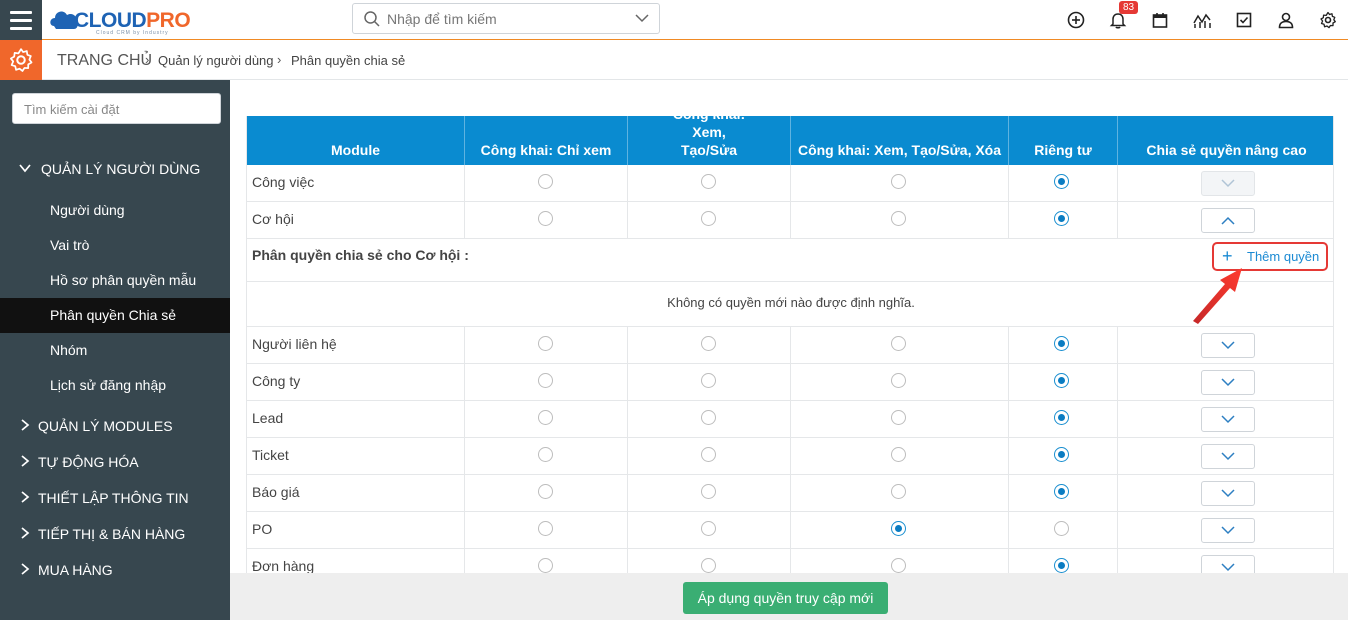 The image size is (1348, 620). What do you see at coordinates (104, 61) in the screenshot?
I see `breadcrumb-home: TRANG CHỦ` at bounding box center [104, 61].